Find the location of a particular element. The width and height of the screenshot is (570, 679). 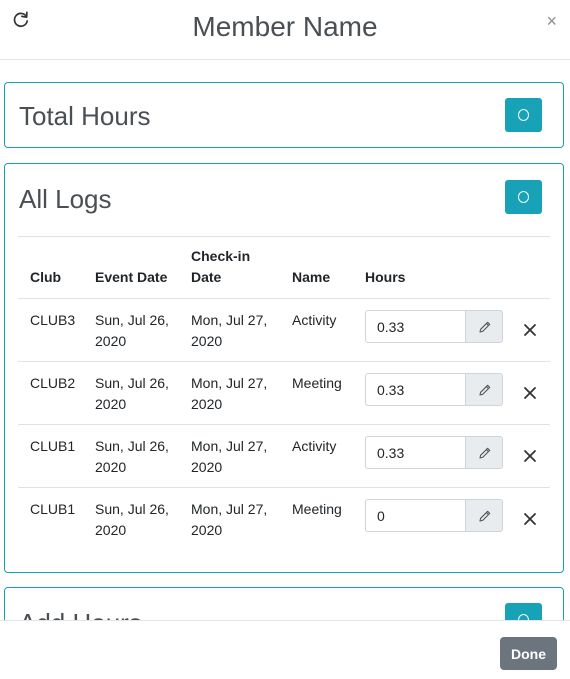

total-hours-title: Total Hours is located at coordinates (85, 116).